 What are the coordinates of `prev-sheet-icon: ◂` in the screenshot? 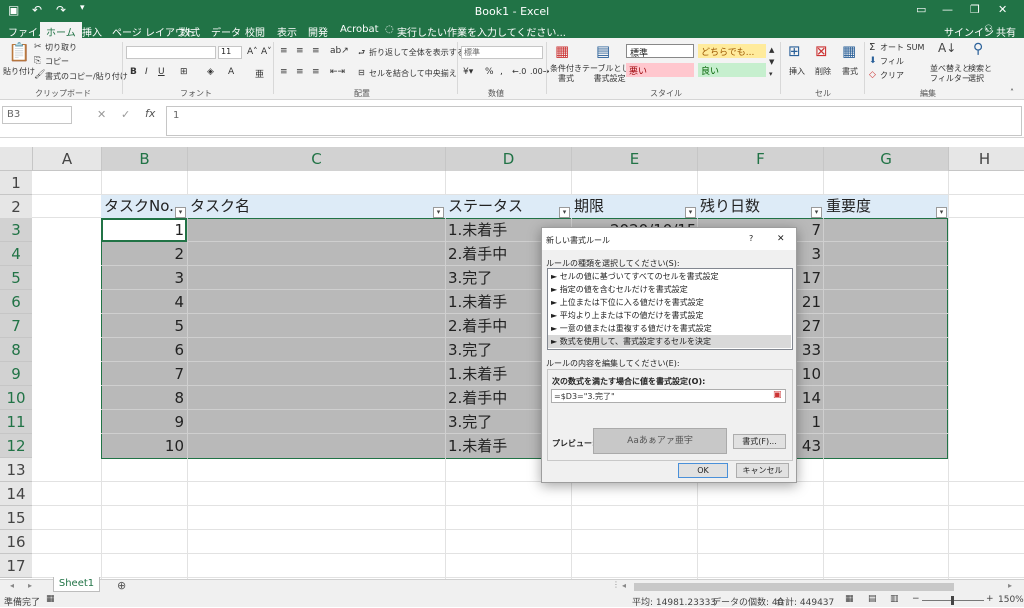 It's located at (12, 585).